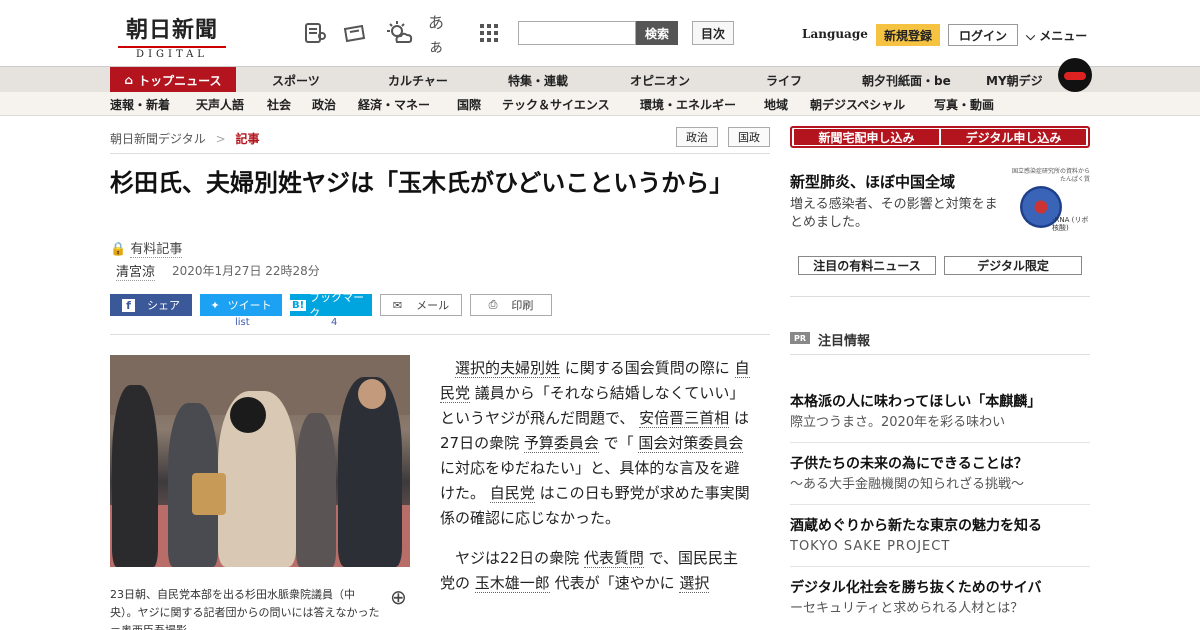 The width and height of the screenshot is (1200, 630). Describe the element at coordinates (443, 34) in the screenshot. I see `font-size-icon: あぁ` at that location.